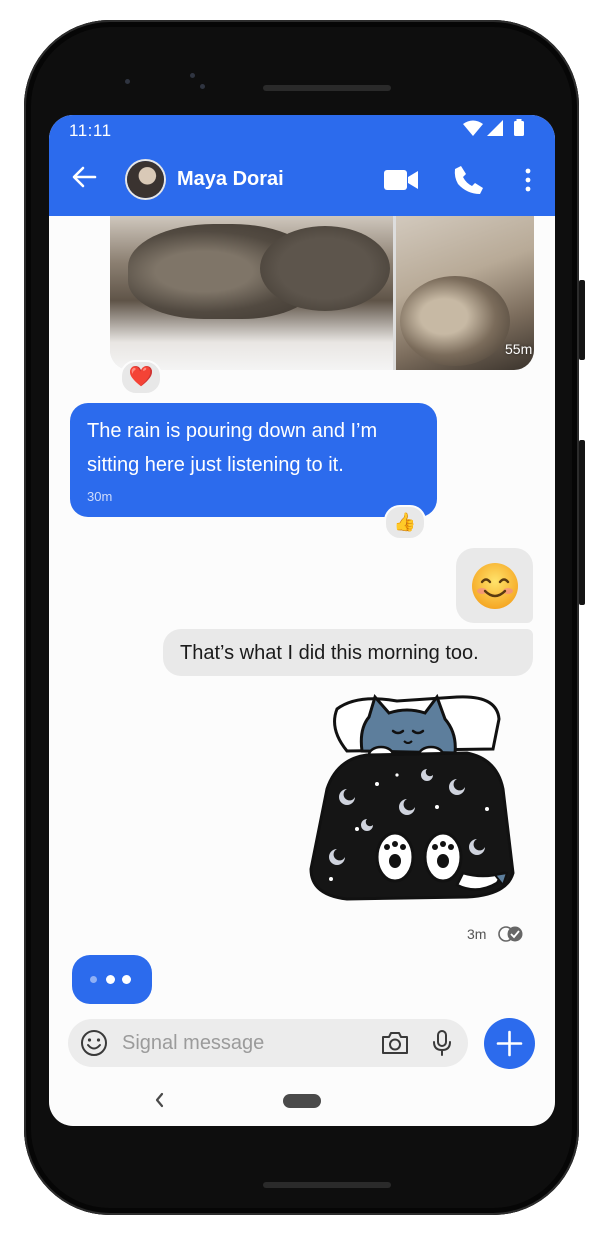  I want to click on message-text-line-1: The rain is pouring down and I’m, so click(232, 431).